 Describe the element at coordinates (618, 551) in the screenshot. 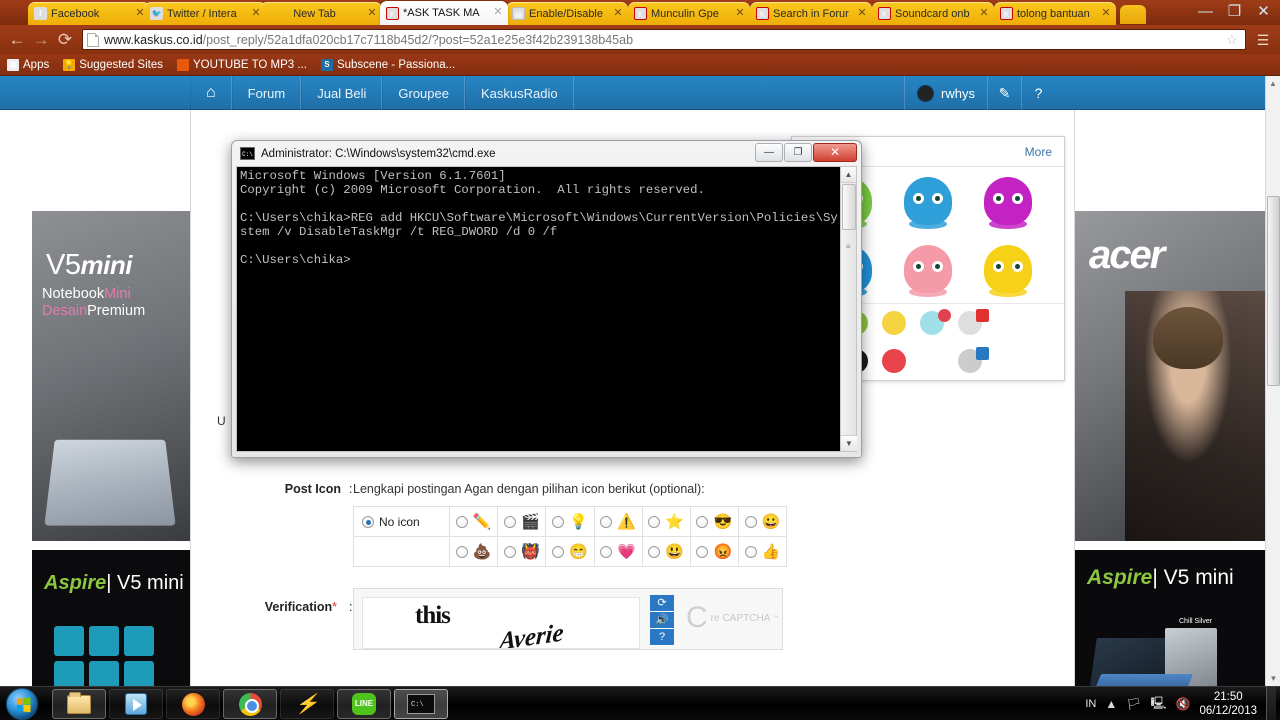

I see `post-icon-option-heart: 💗` at that location.